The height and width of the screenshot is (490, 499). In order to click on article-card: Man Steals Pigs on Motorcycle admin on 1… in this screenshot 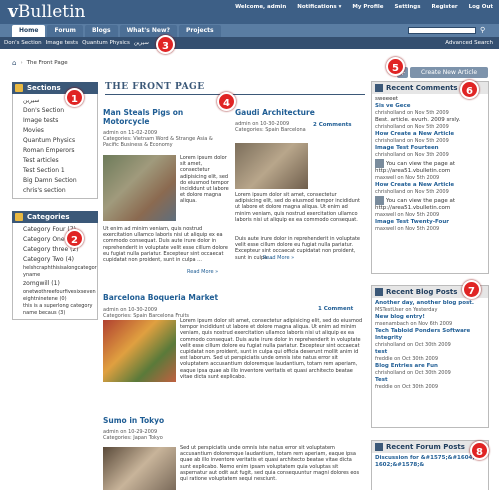, I will do `click(165, 128)`.